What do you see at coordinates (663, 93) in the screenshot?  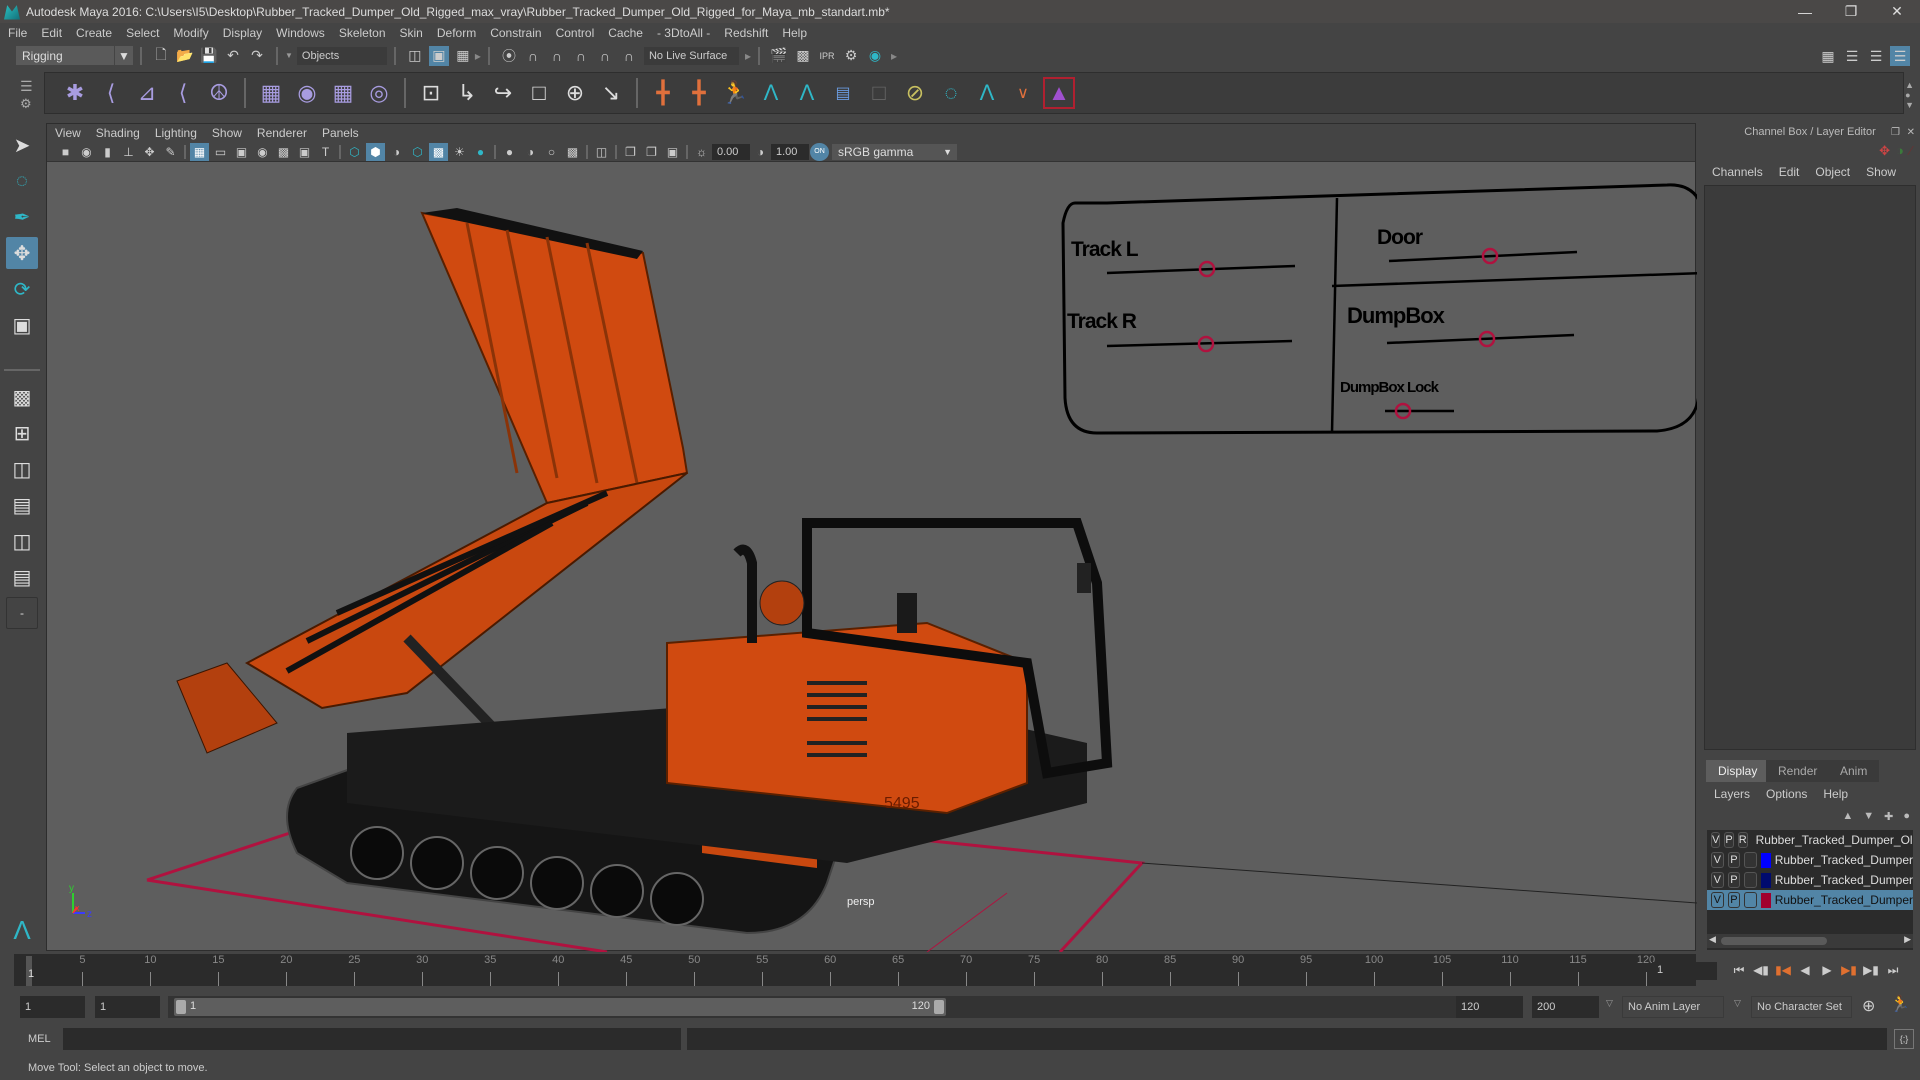 I see `set-key-icon: ╋` at bounding box center [663, 93].